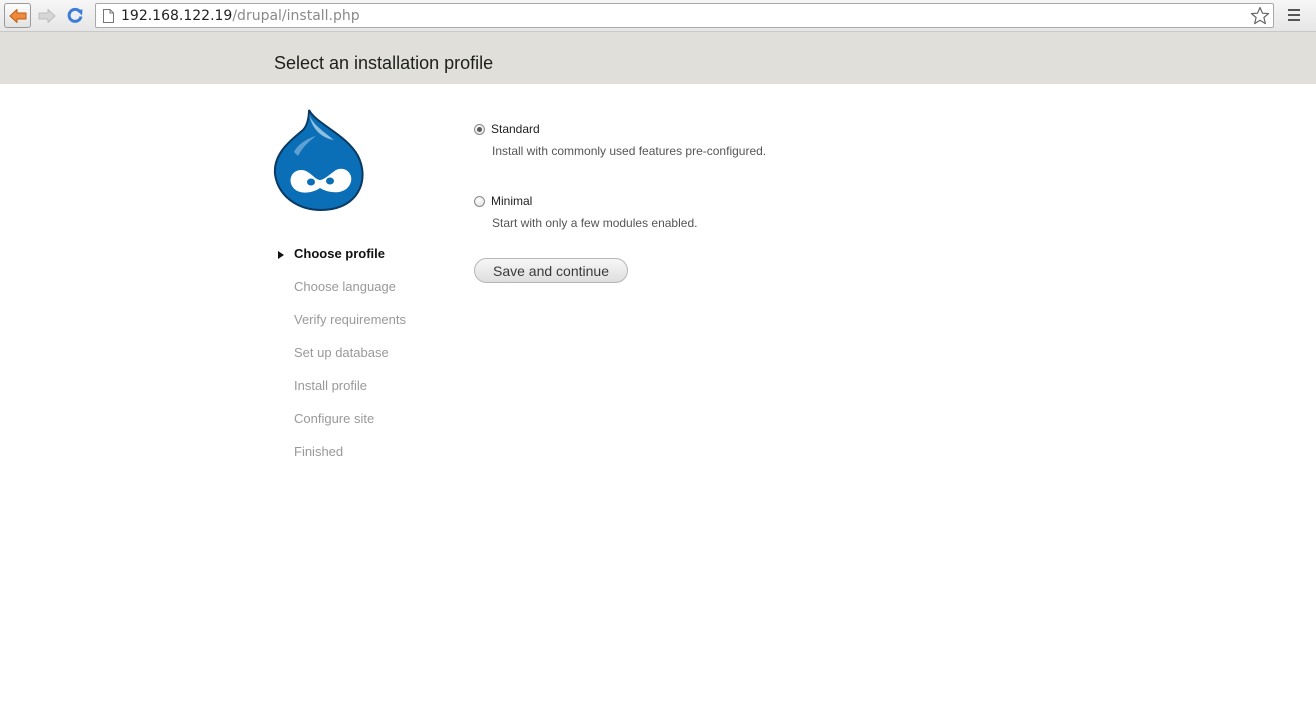 This screenshot has height=715, width=1316. I want to click on task-verify-requirements: Verify requirements, so click(340, 326).